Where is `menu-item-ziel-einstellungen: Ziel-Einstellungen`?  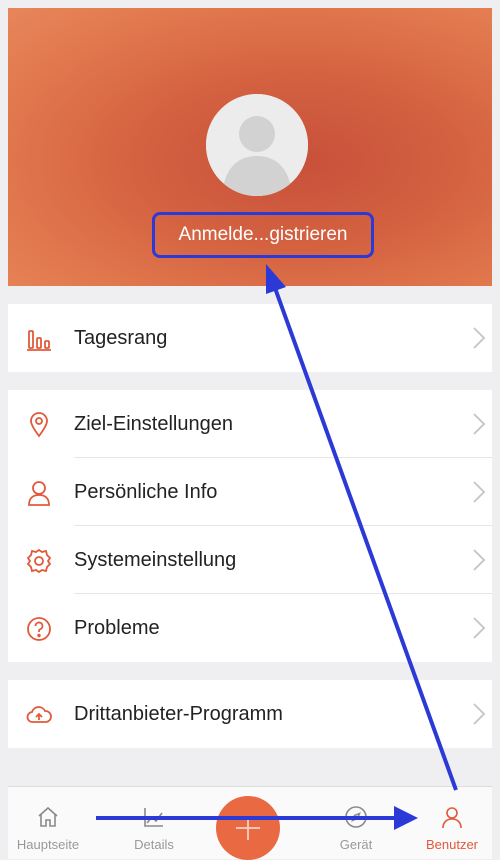
menu-item-ziel-einstellungen: Ziel-Einstellungen is located at coordinates (250, 424).